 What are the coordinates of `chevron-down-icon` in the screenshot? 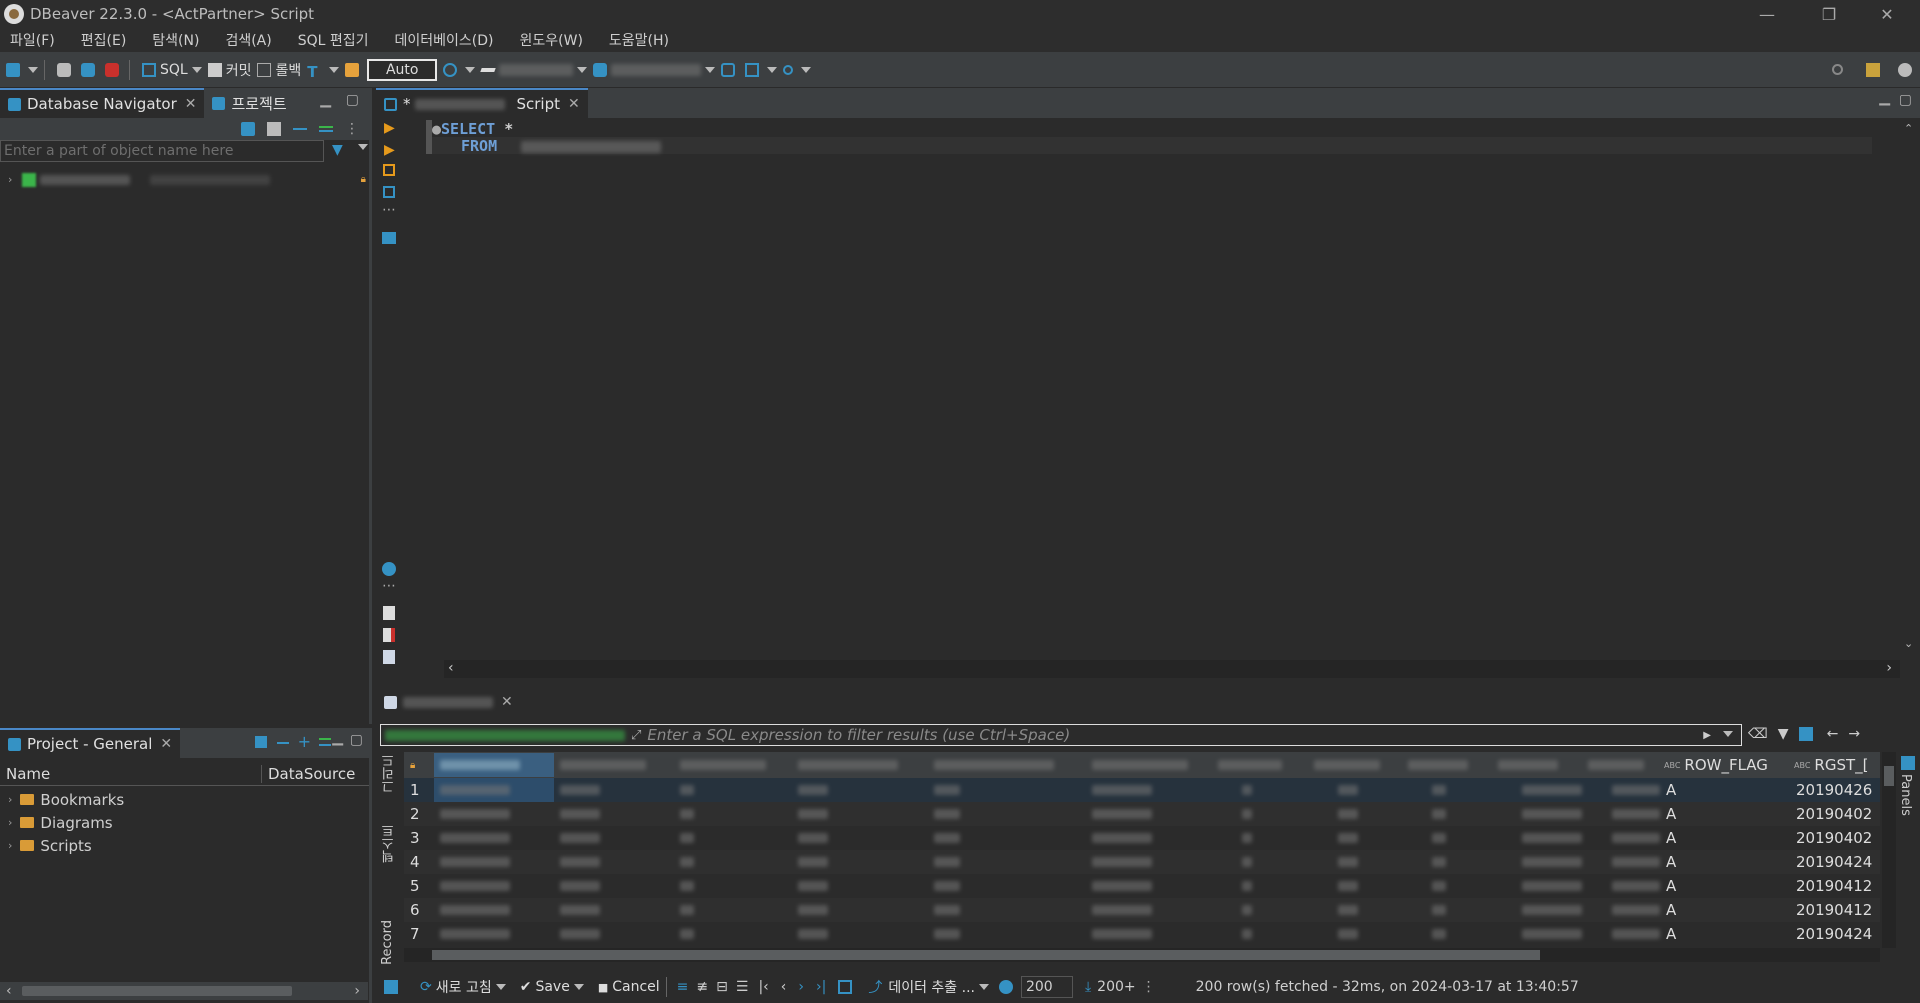 It's located at (1728, 734).